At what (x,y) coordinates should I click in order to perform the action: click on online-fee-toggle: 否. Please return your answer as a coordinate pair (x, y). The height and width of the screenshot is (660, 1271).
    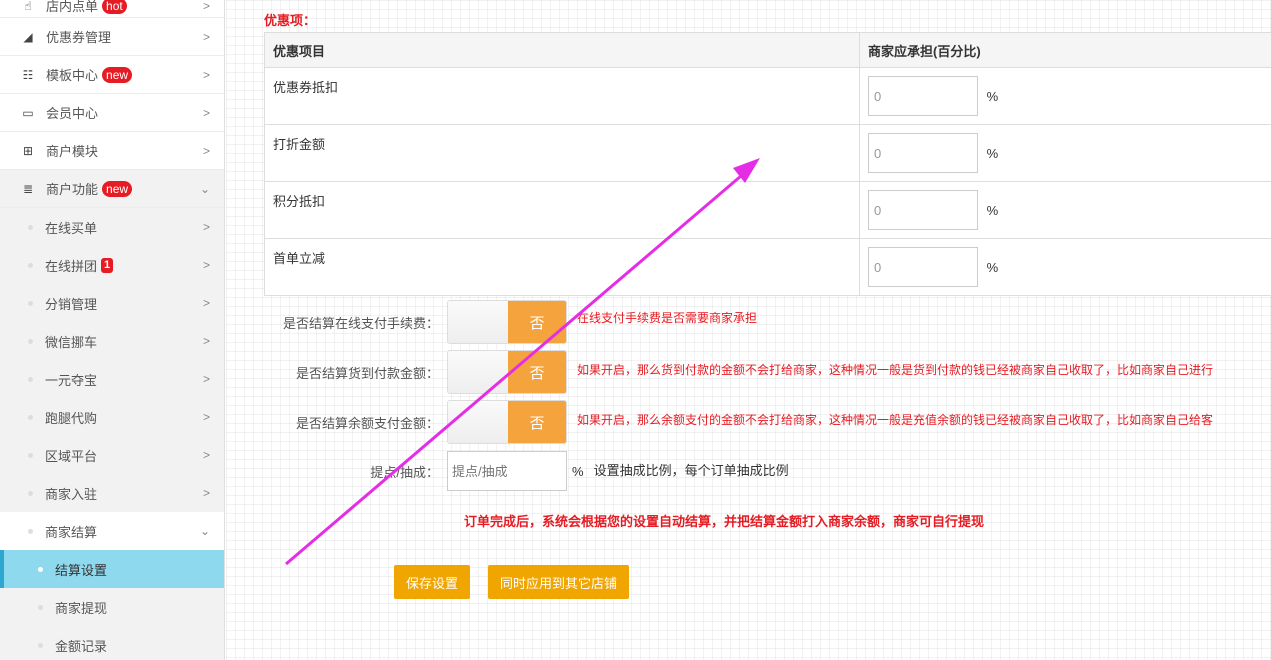
    Looking at the image, I should click on (507, 322).